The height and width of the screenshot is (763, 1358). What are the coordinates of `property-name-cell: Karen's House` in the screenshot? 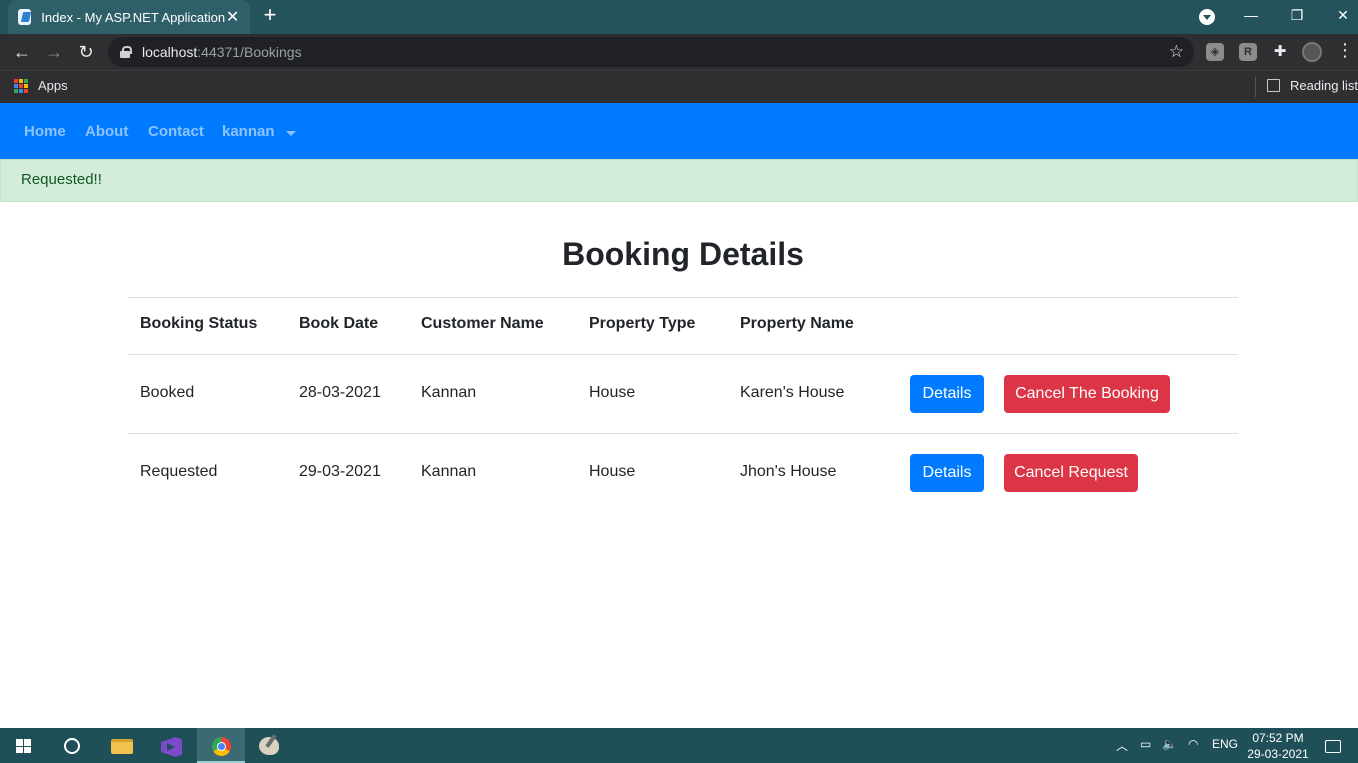 It's located at (792, 392).